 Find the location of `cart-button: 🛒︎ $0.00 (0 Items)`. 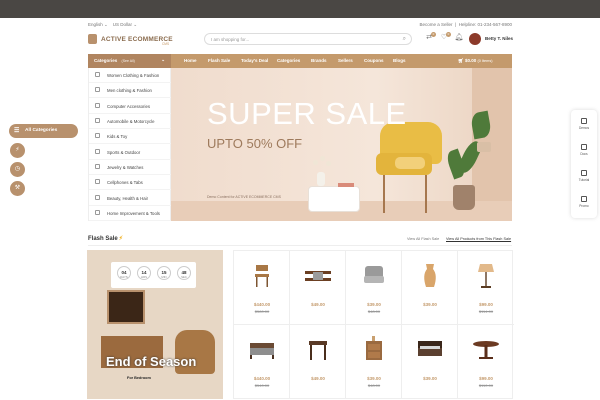

cart-button: 🛒︎ $0.00 (0 Items) is located at coordinates (475, 61).